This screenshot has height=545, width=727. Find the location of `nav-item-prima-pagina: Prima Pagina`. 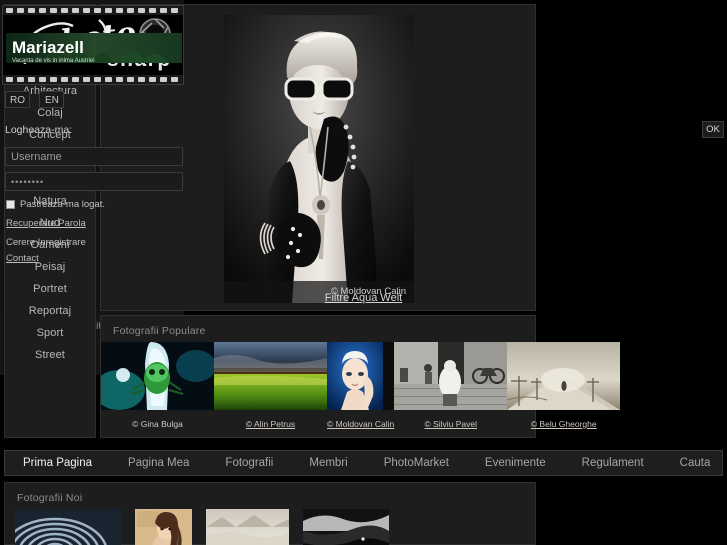

nav-item-prima-pagina: Prima Pagina is located at coordinates (57, 463).